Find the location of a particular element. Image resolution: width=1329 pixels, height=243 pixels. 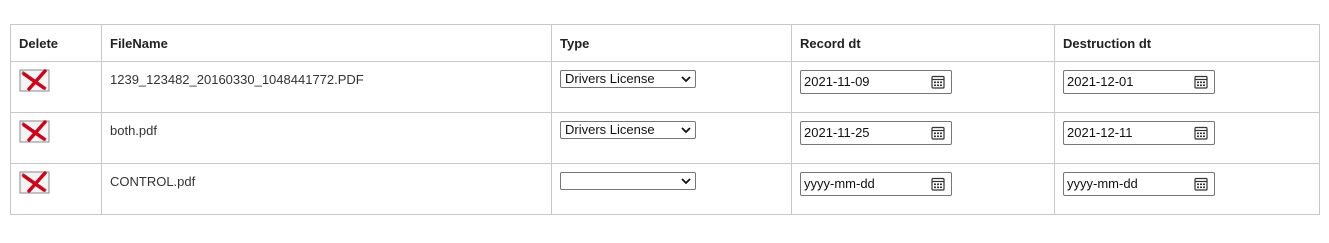

destruction-dt-value: 2021-12-01 is located at coordinates (1100, 81).